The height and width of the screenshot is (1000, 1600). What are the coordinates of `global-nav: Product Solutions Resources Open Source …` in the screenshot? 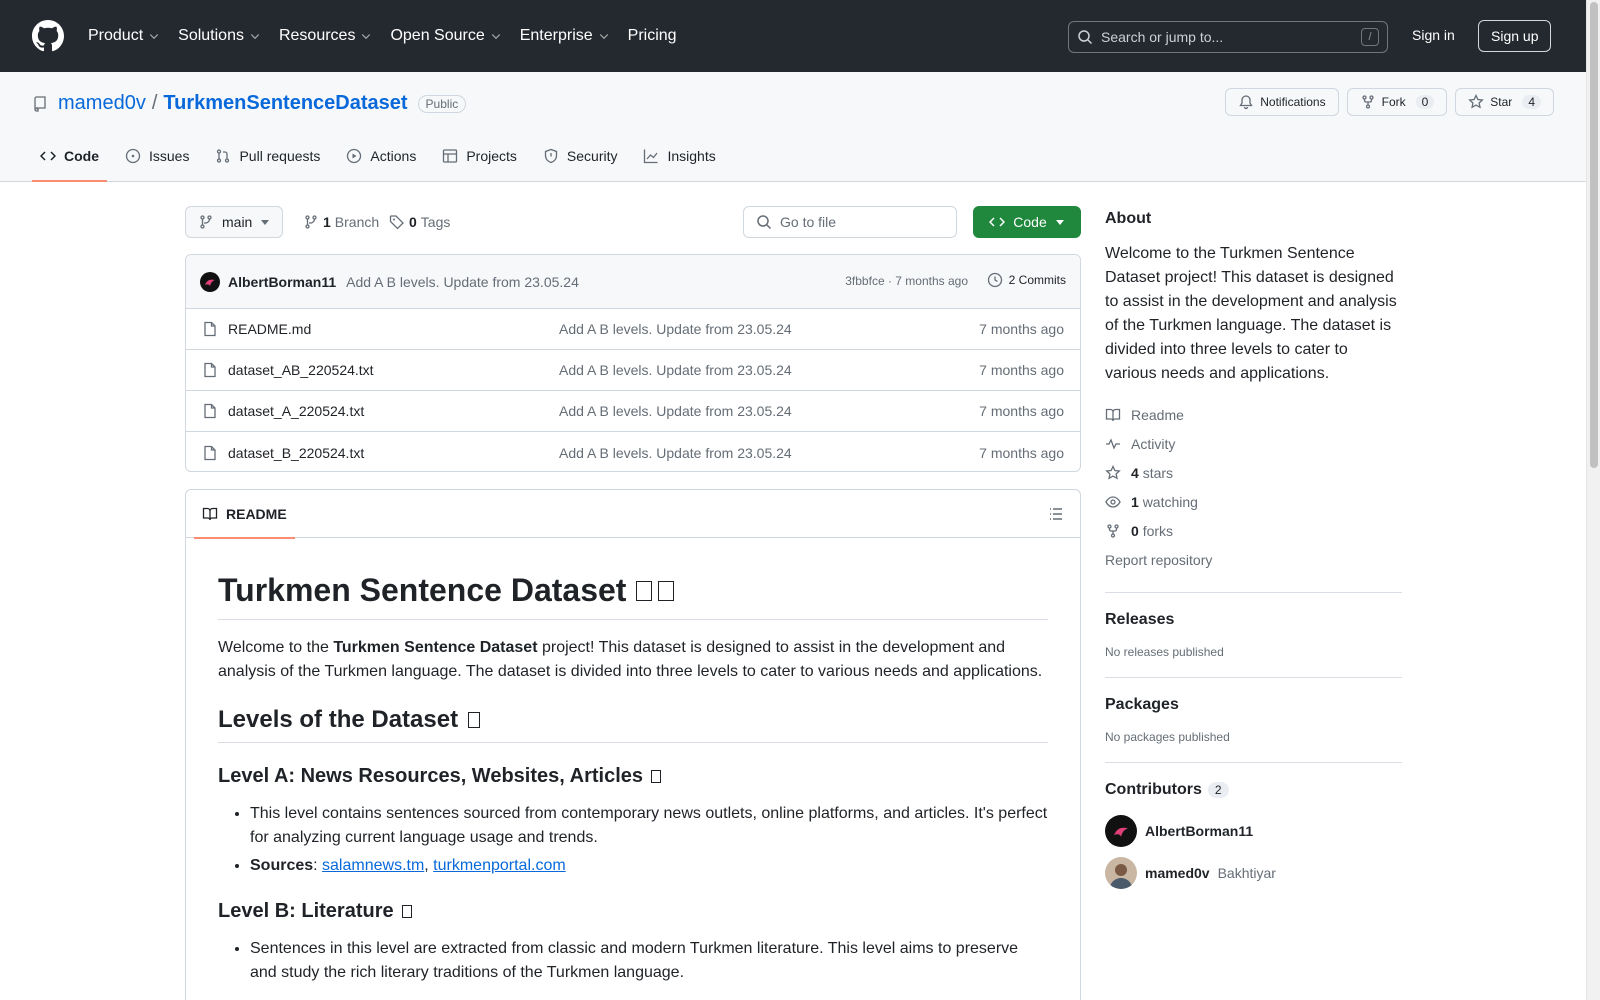 It's located at (391, 36).